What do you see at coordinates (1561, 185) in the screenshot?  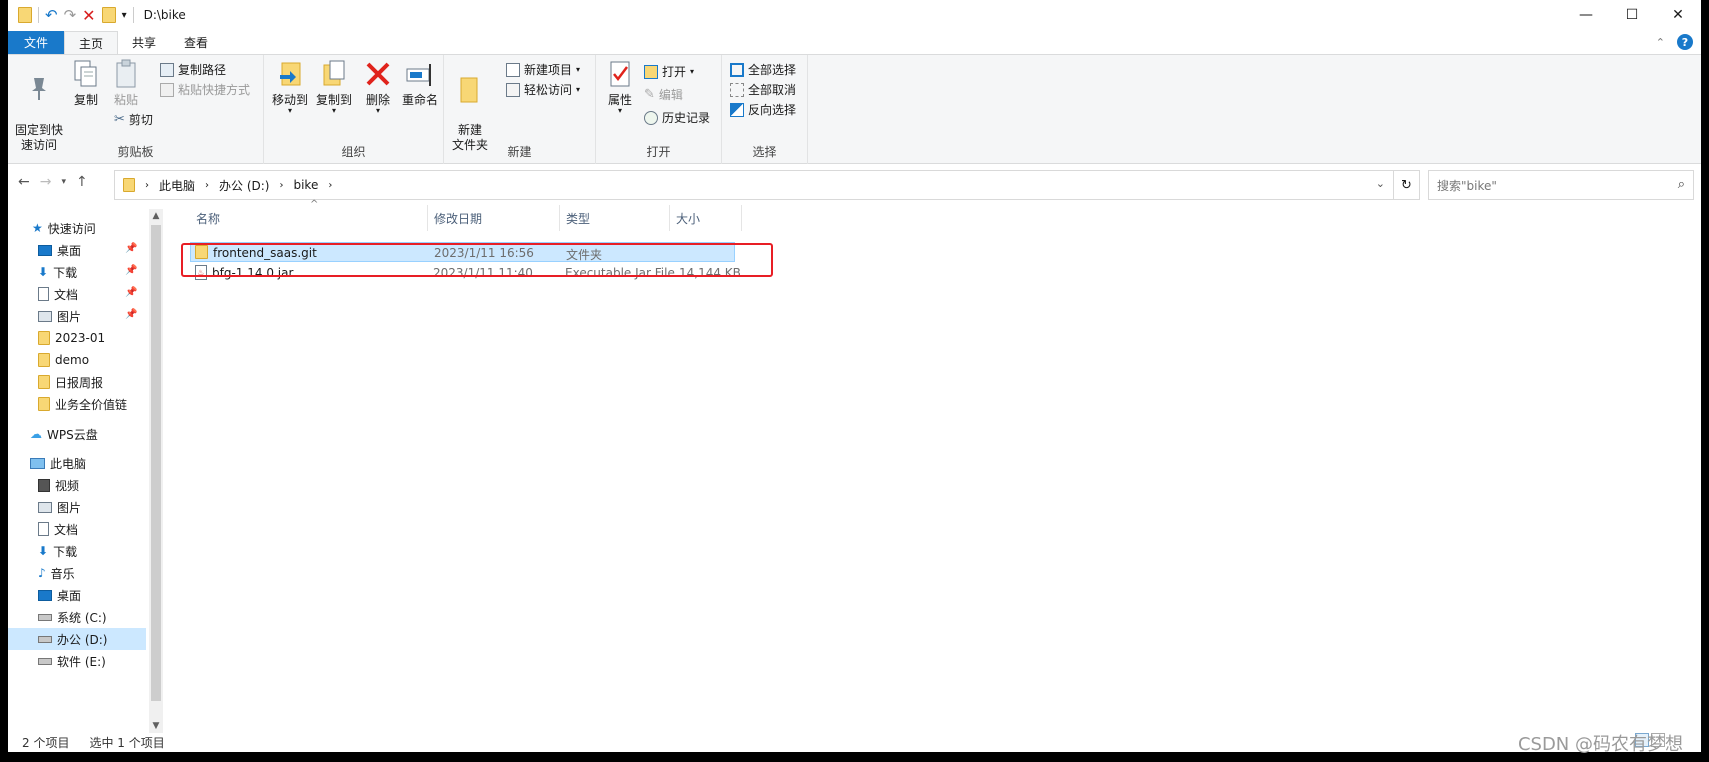 I see `search-input: 搜索"bike" ⌕` at bounding box center [1561, 185].